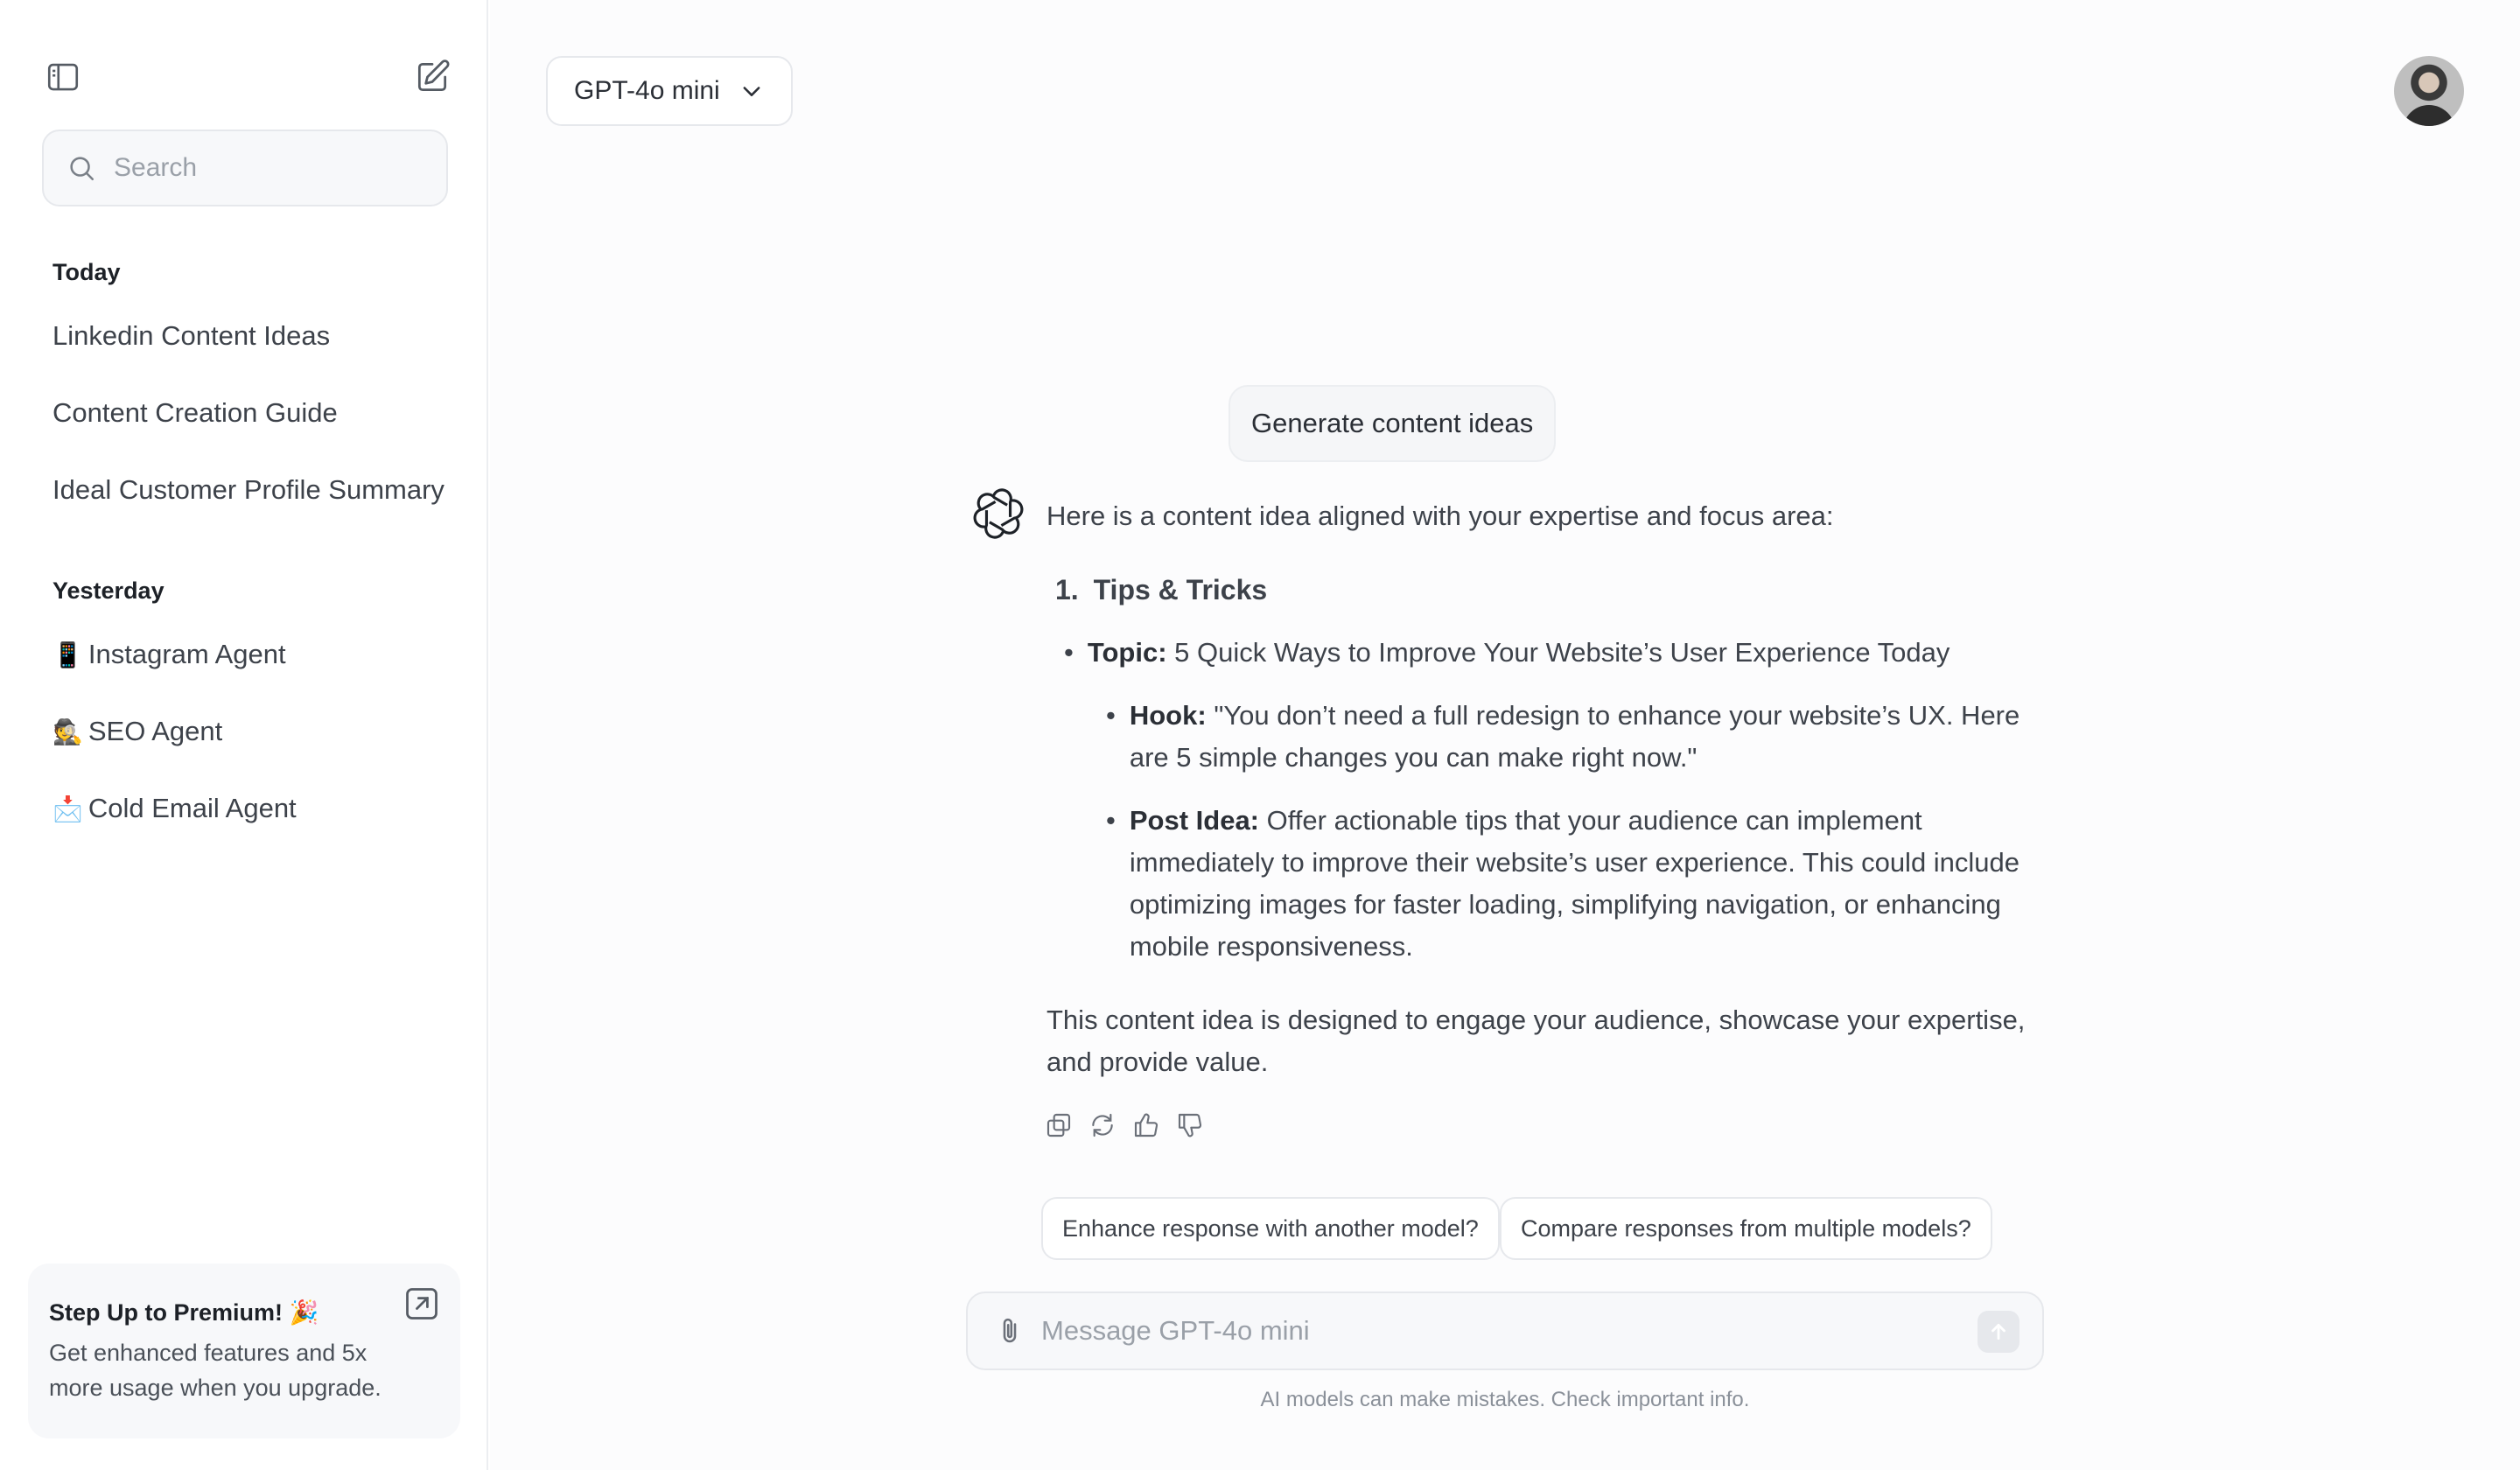 Image resolution: width=2520 pixels, height=1470 pixels. I want to click on send-button, so click(1999, 1332).